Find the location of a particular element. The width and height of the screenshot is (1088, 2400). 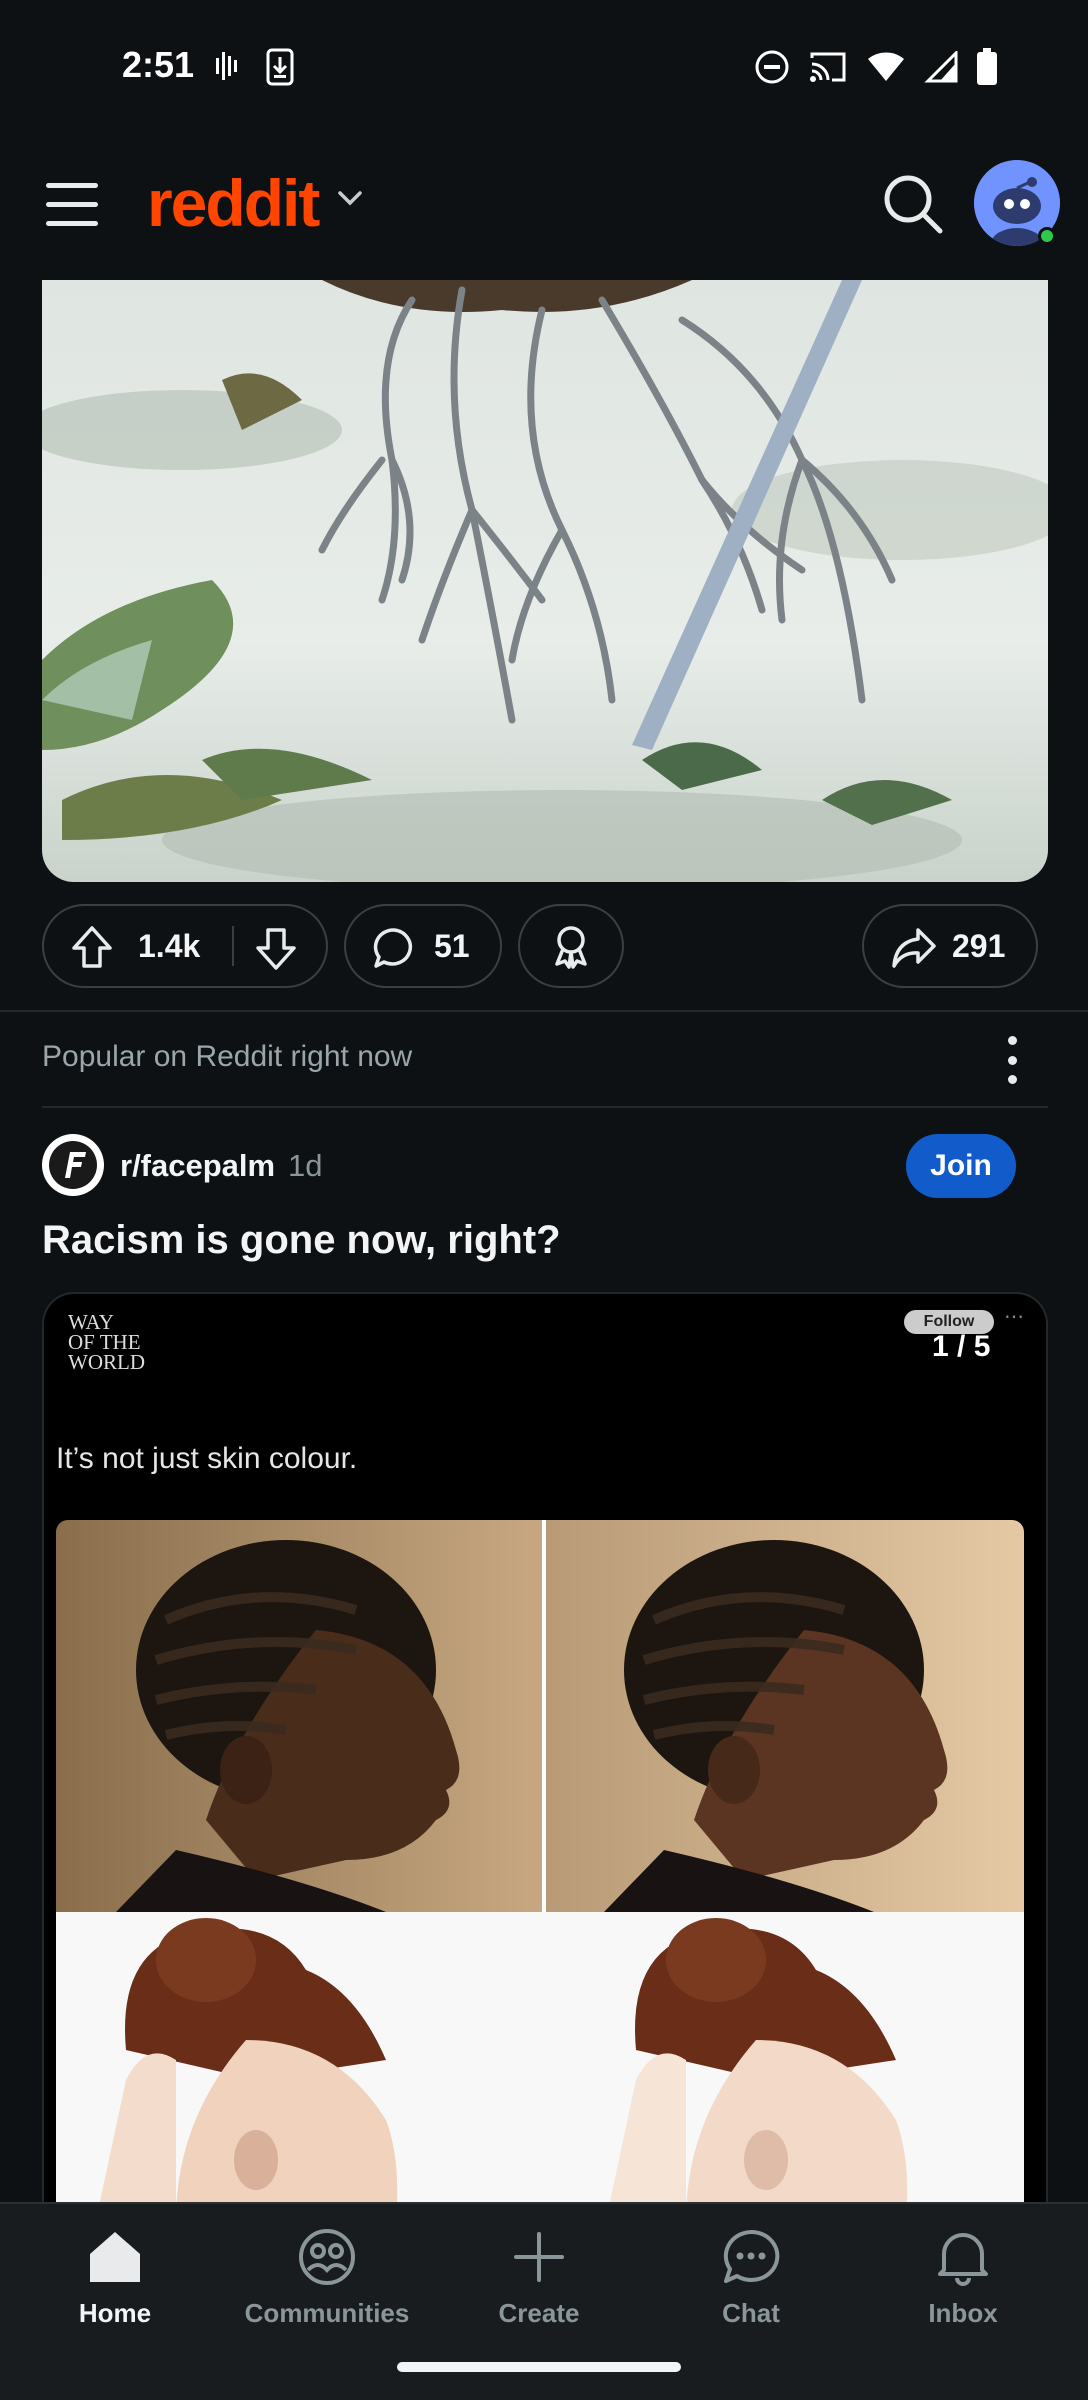

more-icon: ⋯ is located at coordinates (1014, 1317).